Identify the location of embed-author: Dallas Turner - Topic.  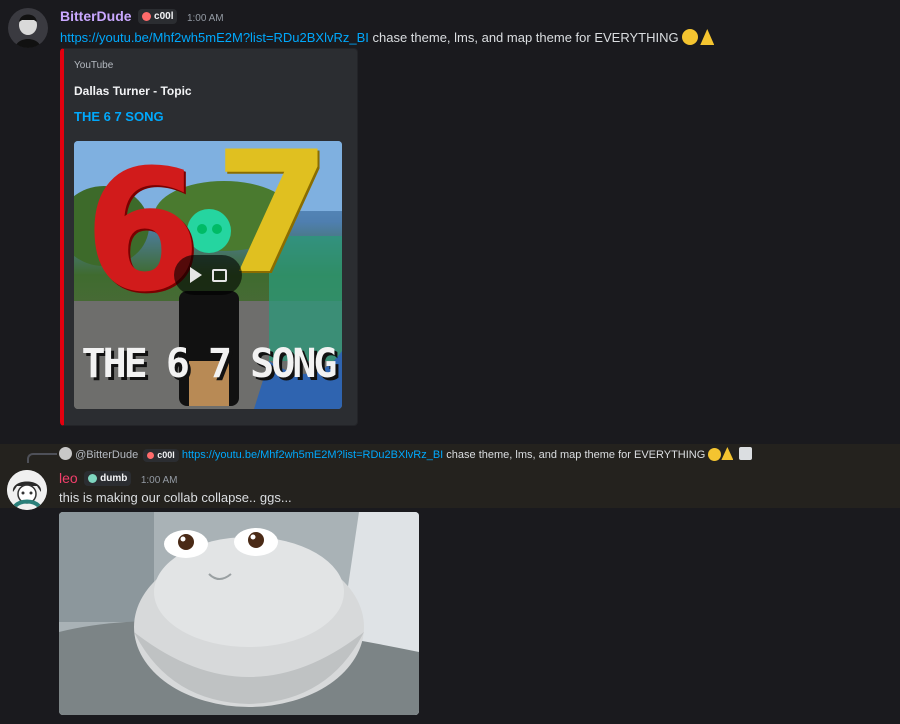
(133, 91).